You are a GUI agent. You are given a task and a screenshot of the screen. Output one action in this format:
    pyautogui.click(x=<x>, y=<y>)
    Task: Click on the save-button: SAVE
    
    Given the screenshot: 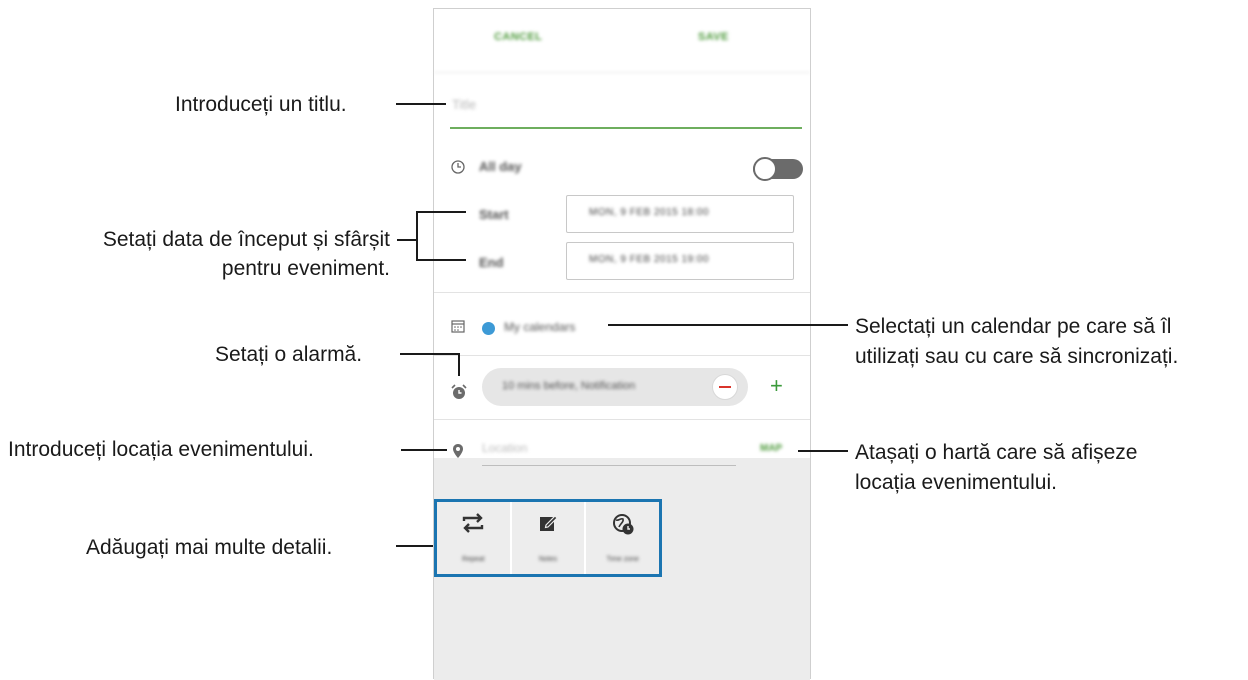 What is the action you would take?
    pyautogui.click(x=713, y=37)
    